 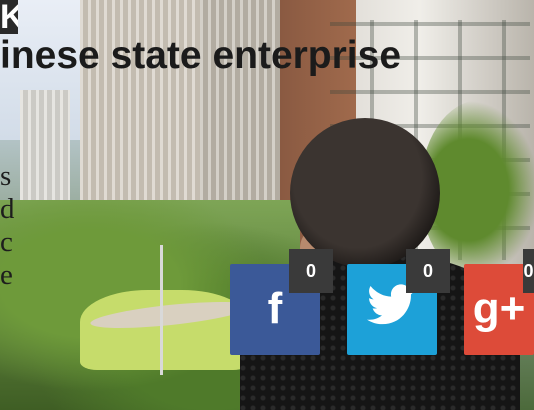 What do you see at coordinates (365, 193) in the screenshot?
I see `person-head` at bounding box center [365, 193].